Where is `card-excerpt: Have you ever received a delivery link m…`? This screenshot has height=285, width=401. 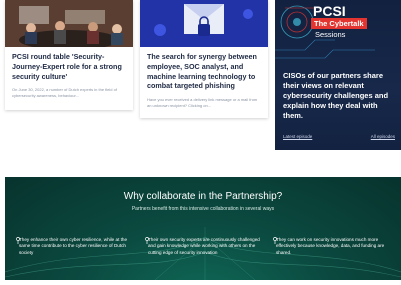
card-excerpt: Have you ever received a delivery link m… is located at coordinates (202, 102).